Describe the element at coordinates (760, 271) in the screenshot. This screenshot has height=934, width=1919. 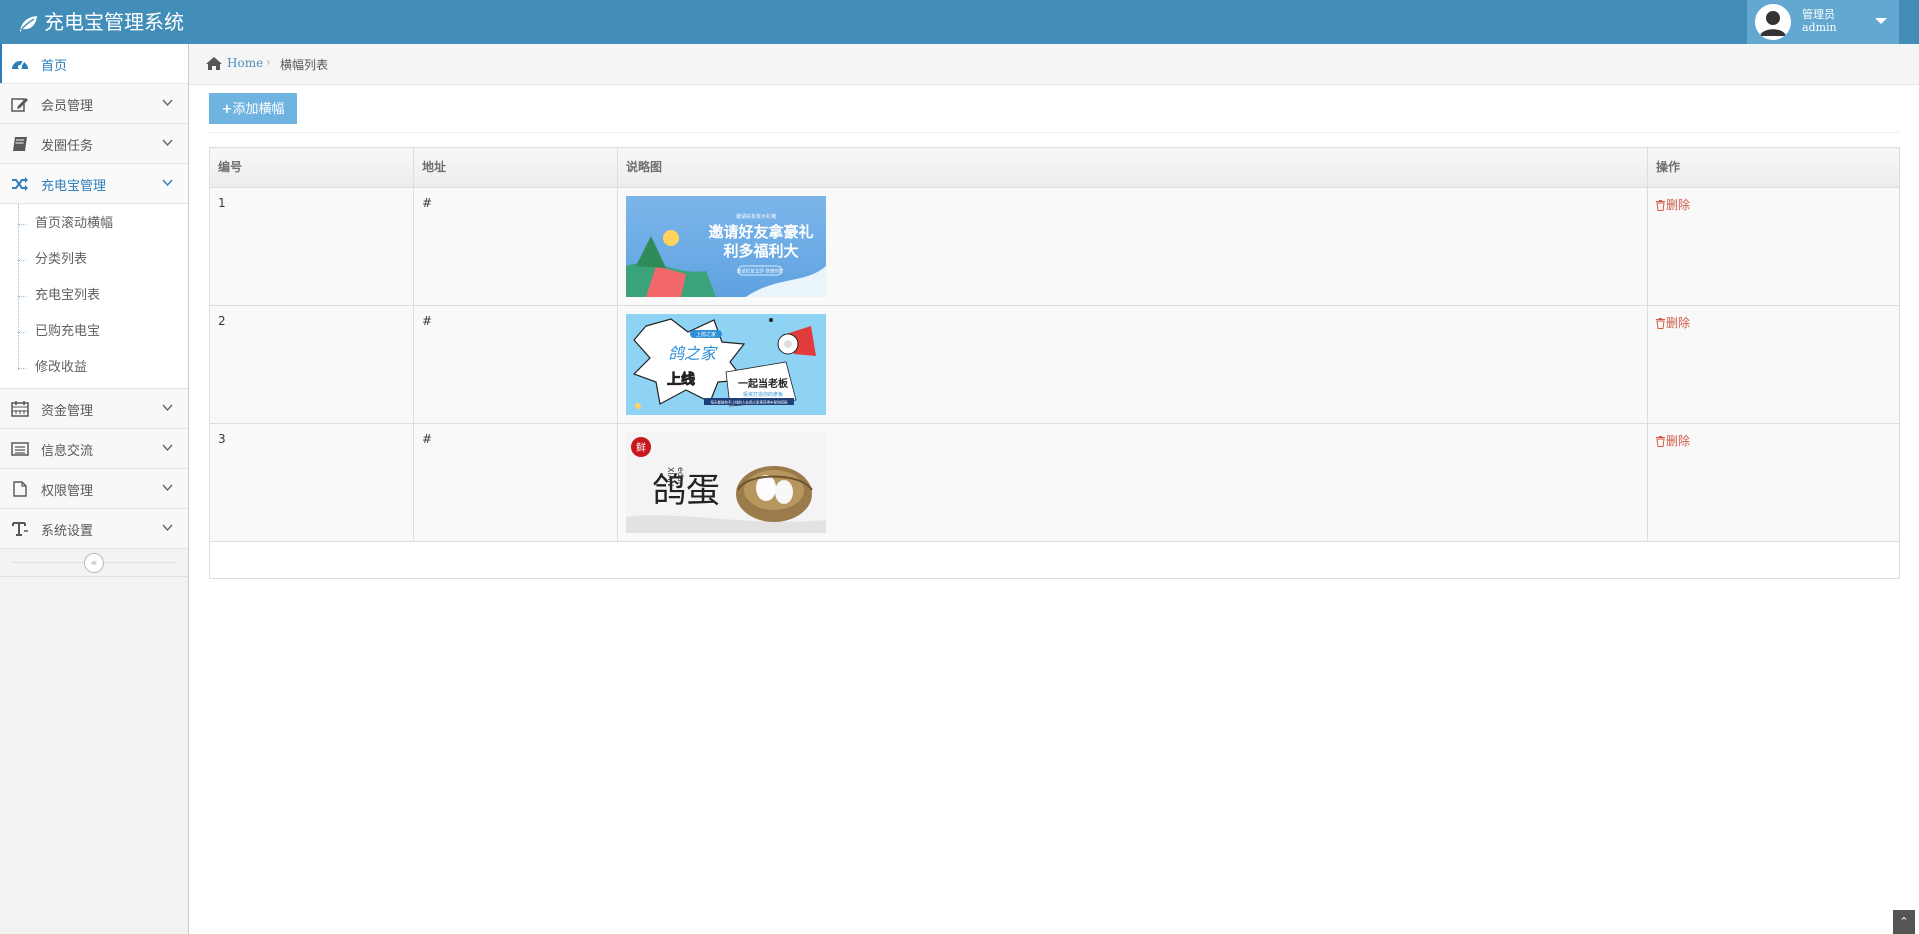
I see `banner-button-text: 邀请好友立即 快速领取` at that location.